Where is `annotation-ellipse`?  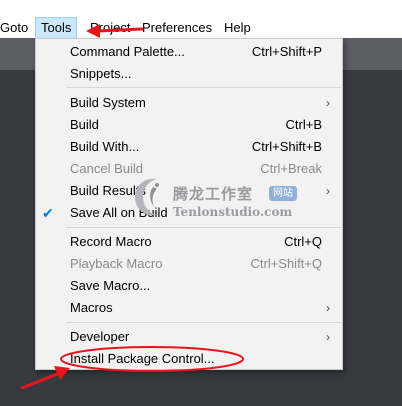
annotation-ellipse is located at coordinates (152, 359).